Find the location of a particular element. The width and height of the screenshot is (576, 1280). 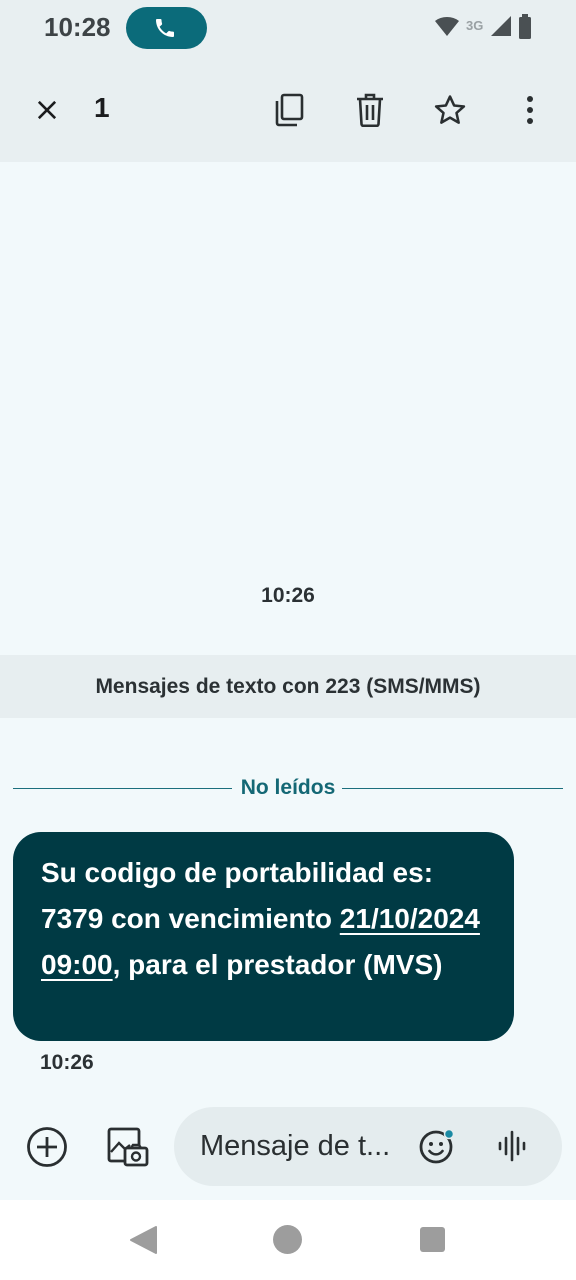

wifi-icon is located at coordinates (447, 26).